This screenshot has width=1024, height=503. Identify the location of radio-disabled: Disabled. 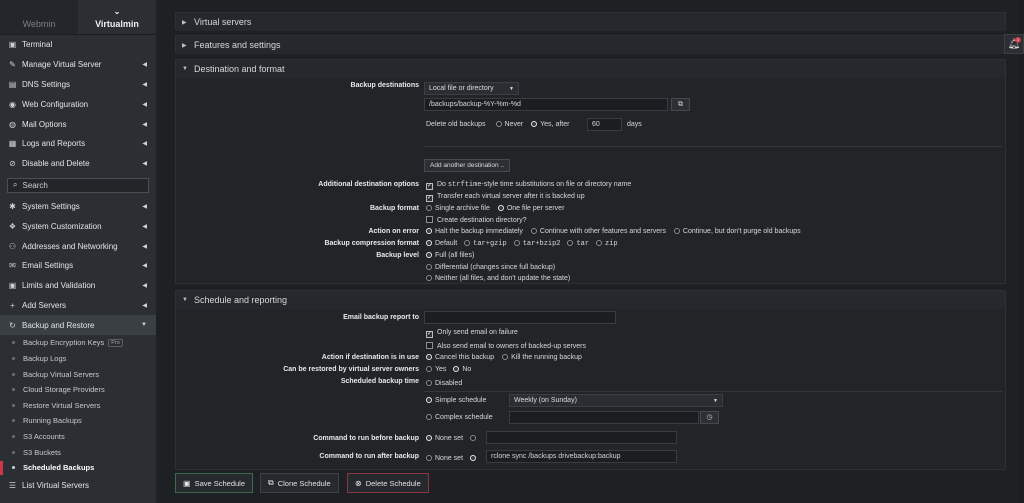
(444, 383).